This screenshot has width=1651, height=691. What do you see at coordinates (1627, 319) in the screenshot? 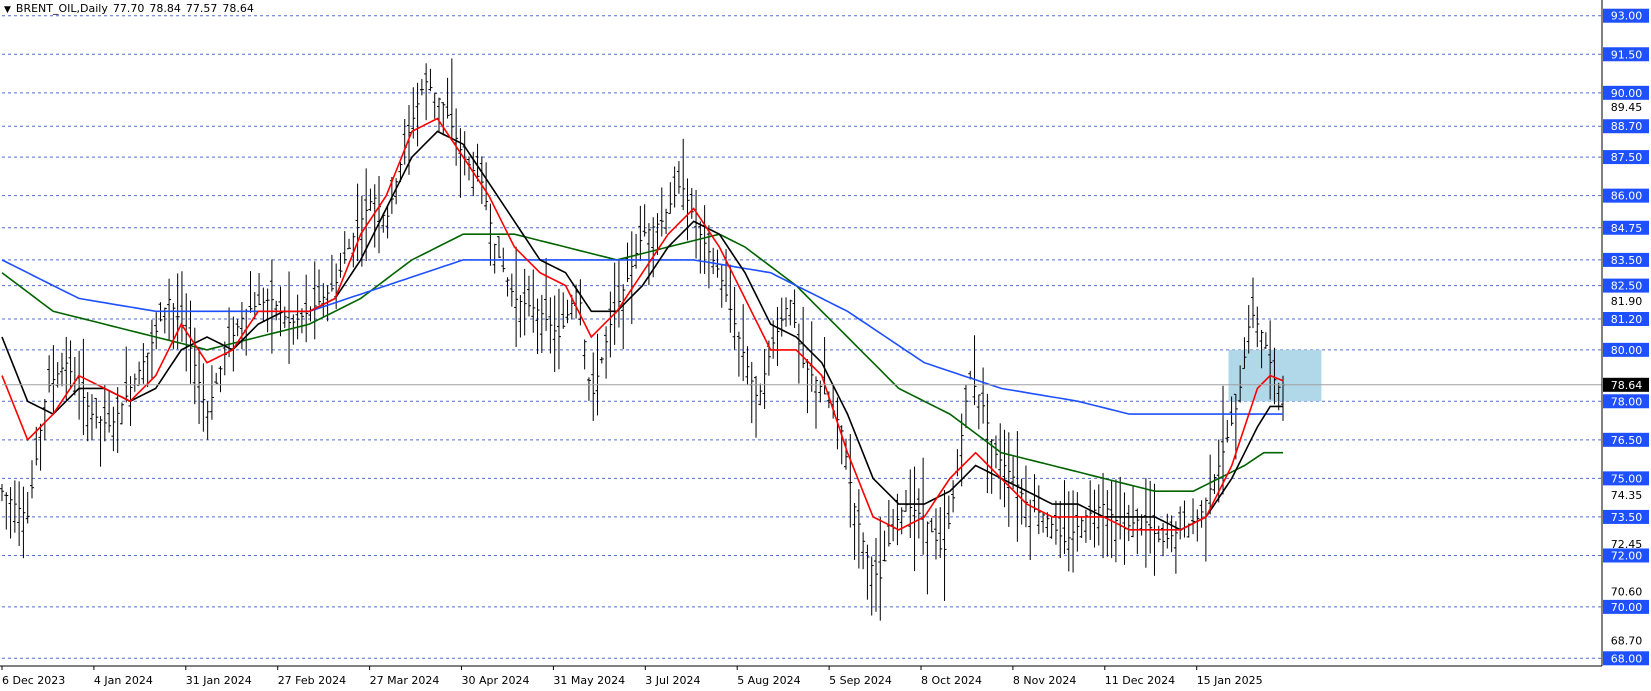
I see `price-level-label: 81.20` at bounding box center [1627, 319].